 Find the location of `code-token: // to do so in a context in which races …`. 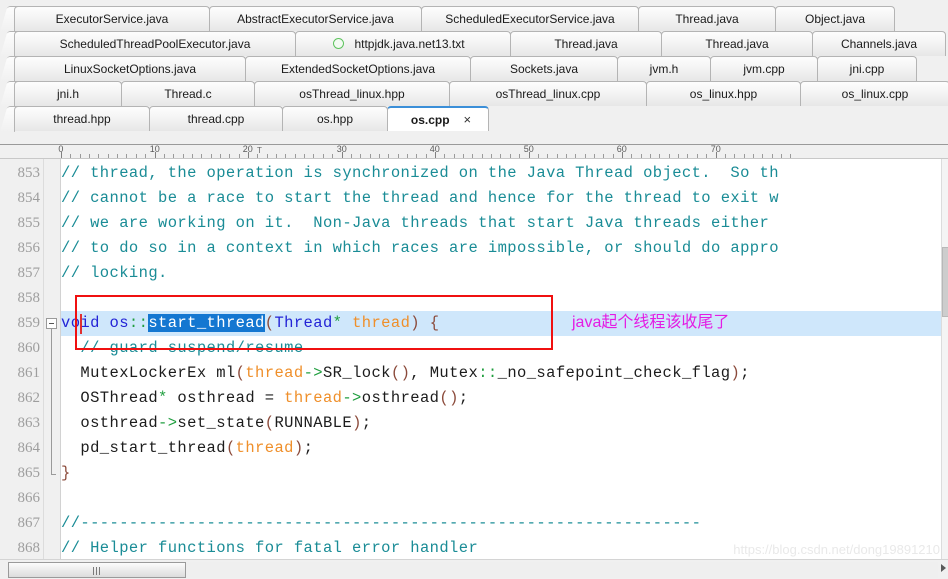

code-token: // to do so in a context in which races … is located at coordinates (420, 248).